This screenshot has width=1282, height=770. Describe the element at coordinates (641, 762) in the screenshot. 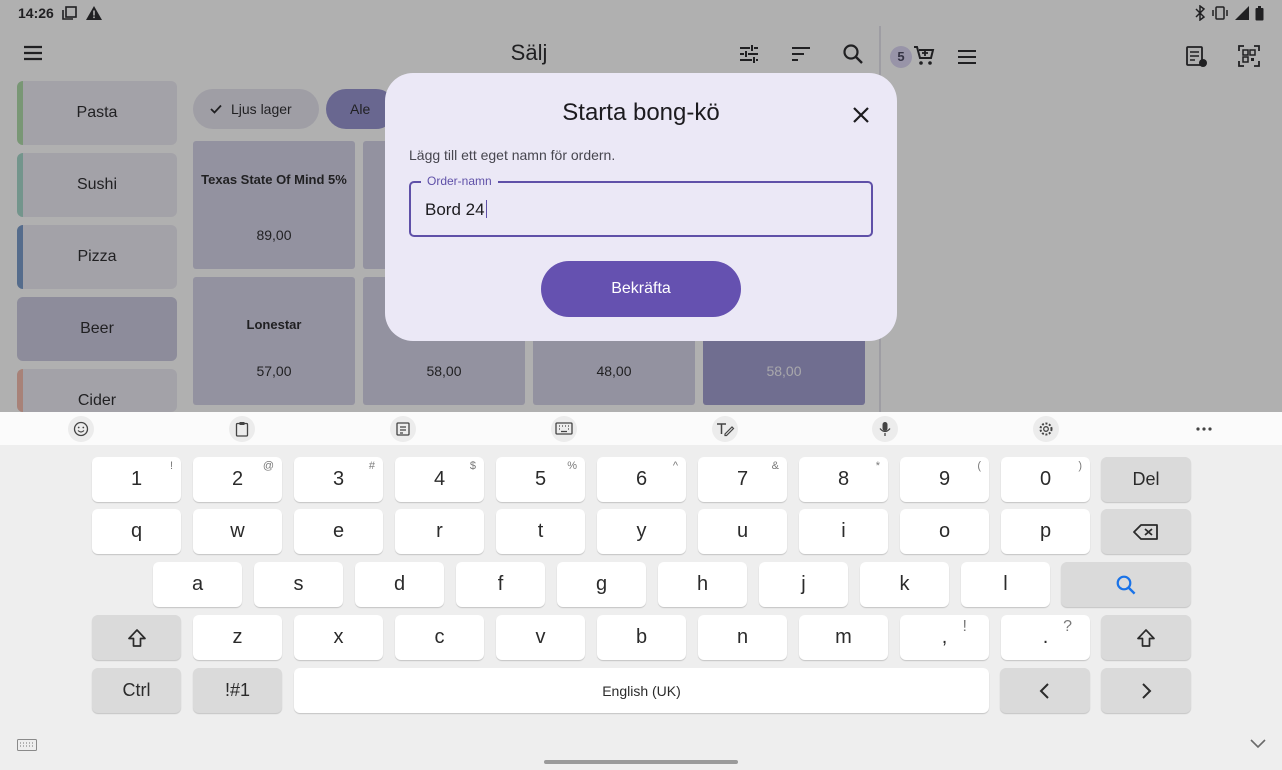

I see `gesture-navigation-bar` at that location.